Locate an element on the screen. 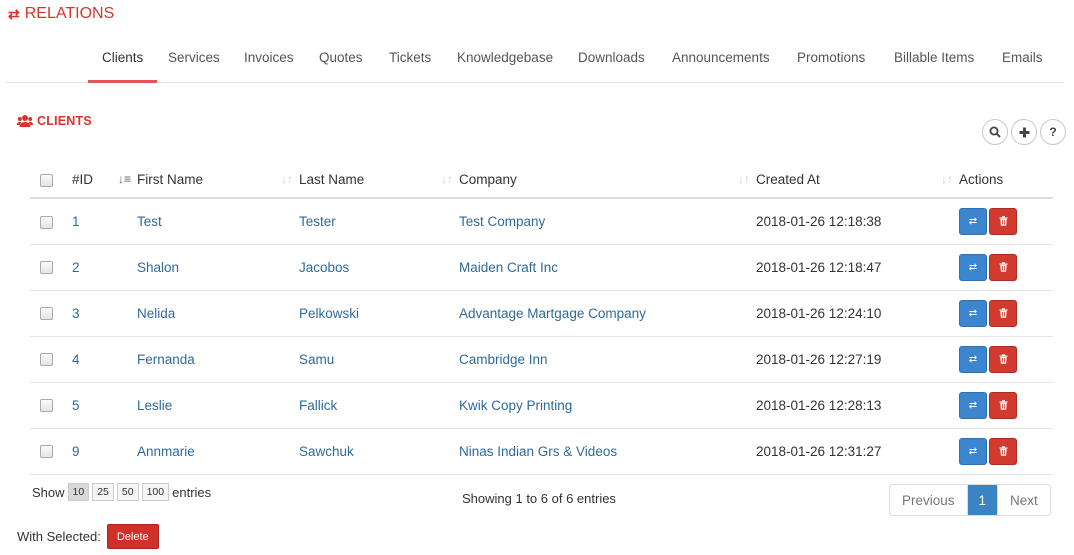  length-option-50: 50 is located at coordinates (127, 492).